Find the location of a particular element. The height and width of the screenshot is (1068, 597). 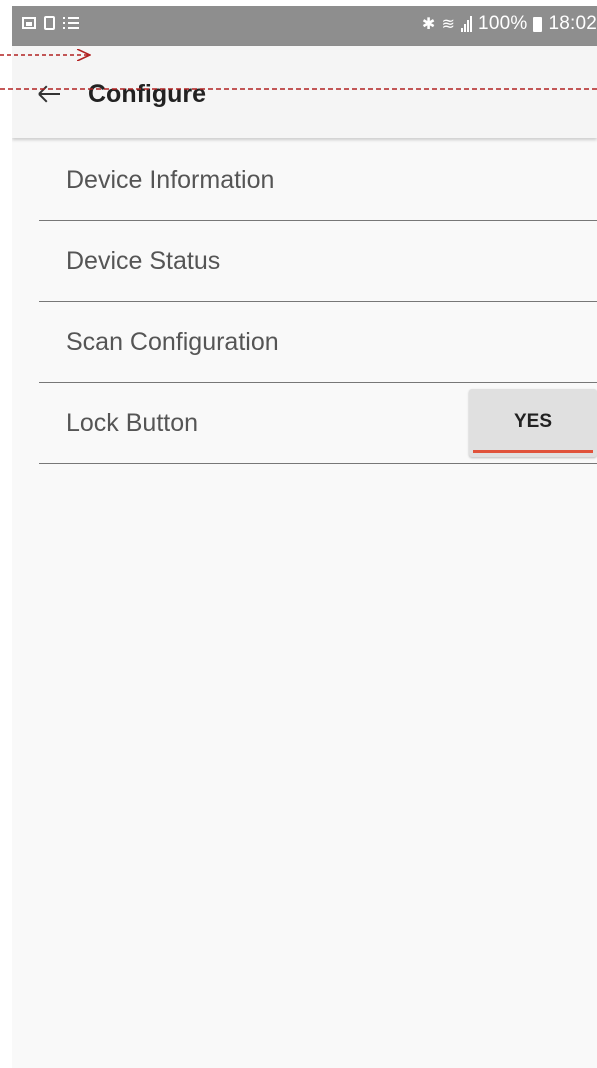

menu-item-label: Scan Configuration is located at coordinates (172, 342).